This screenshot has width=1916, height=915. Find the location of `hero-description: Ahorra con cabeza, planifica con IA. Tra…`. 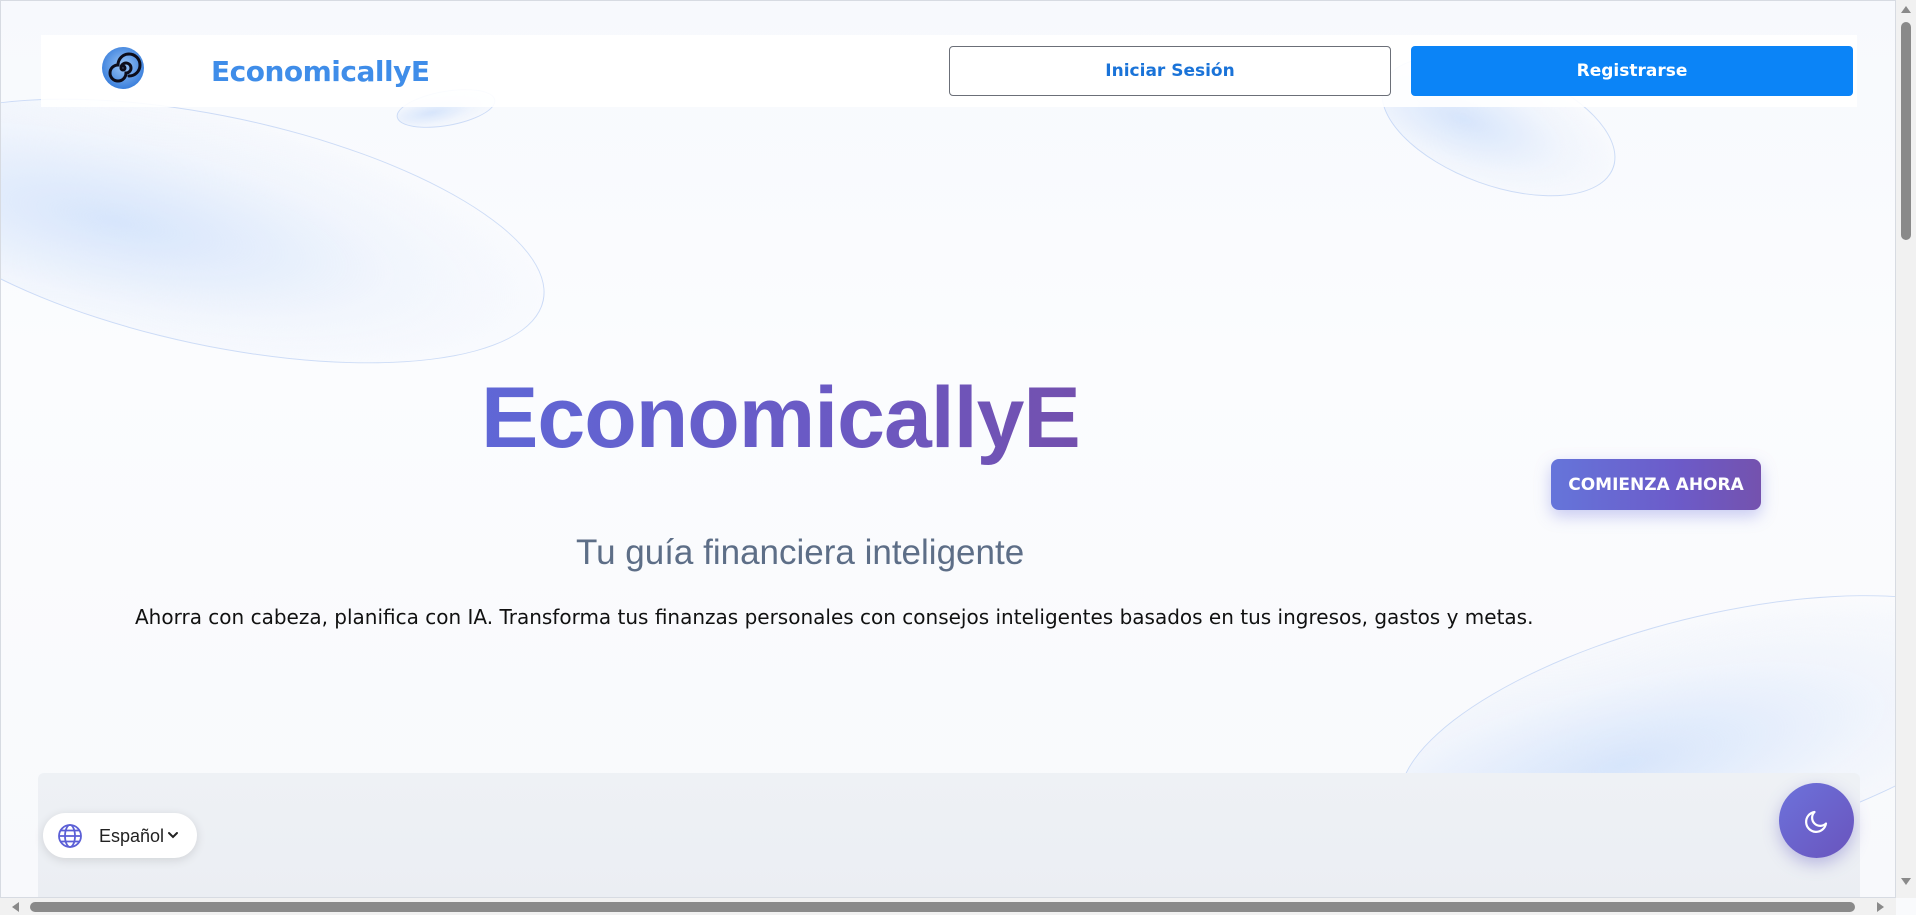

hero-description: Ahorra con cabeza, planifica con IA. Tra… is located at coordinates (834, 617).